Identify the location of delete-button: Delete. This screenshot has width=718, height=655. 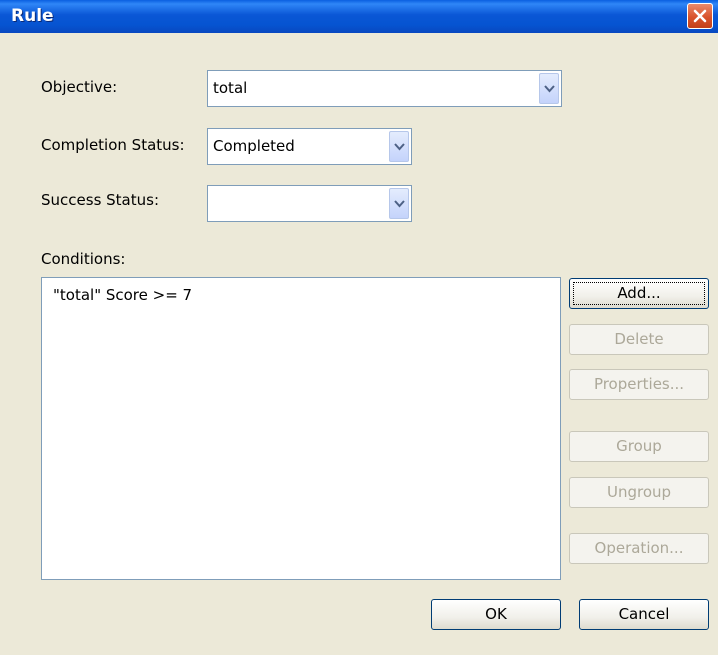
(639, 339).